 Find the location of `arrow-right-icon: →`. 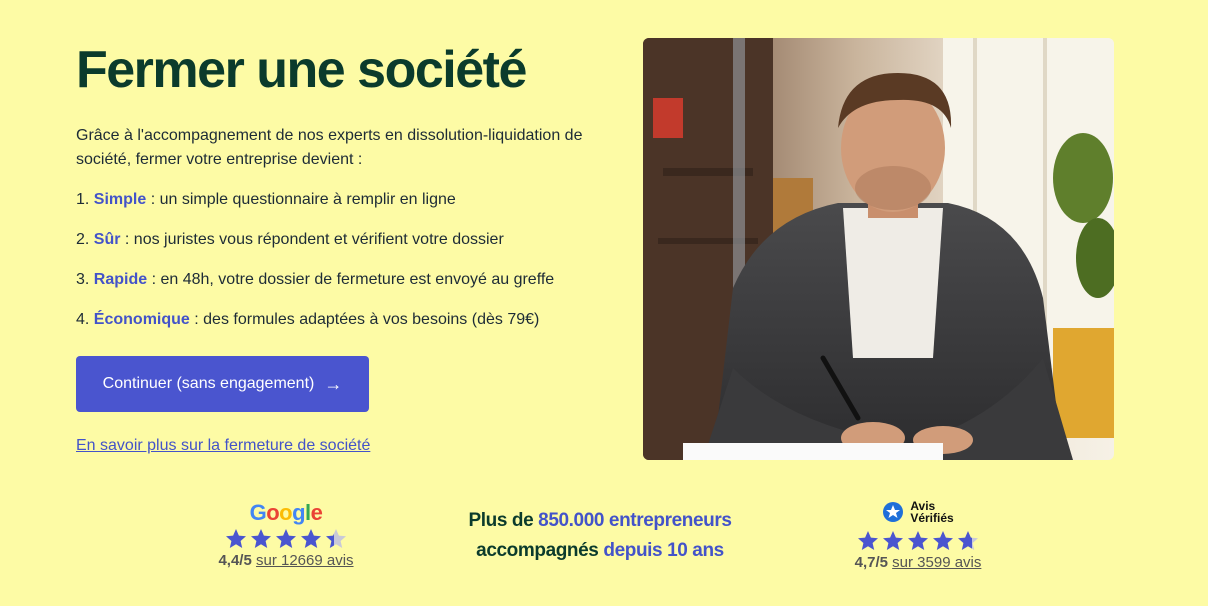

arrow-right-icon: → is located at coordinates (333, 383).